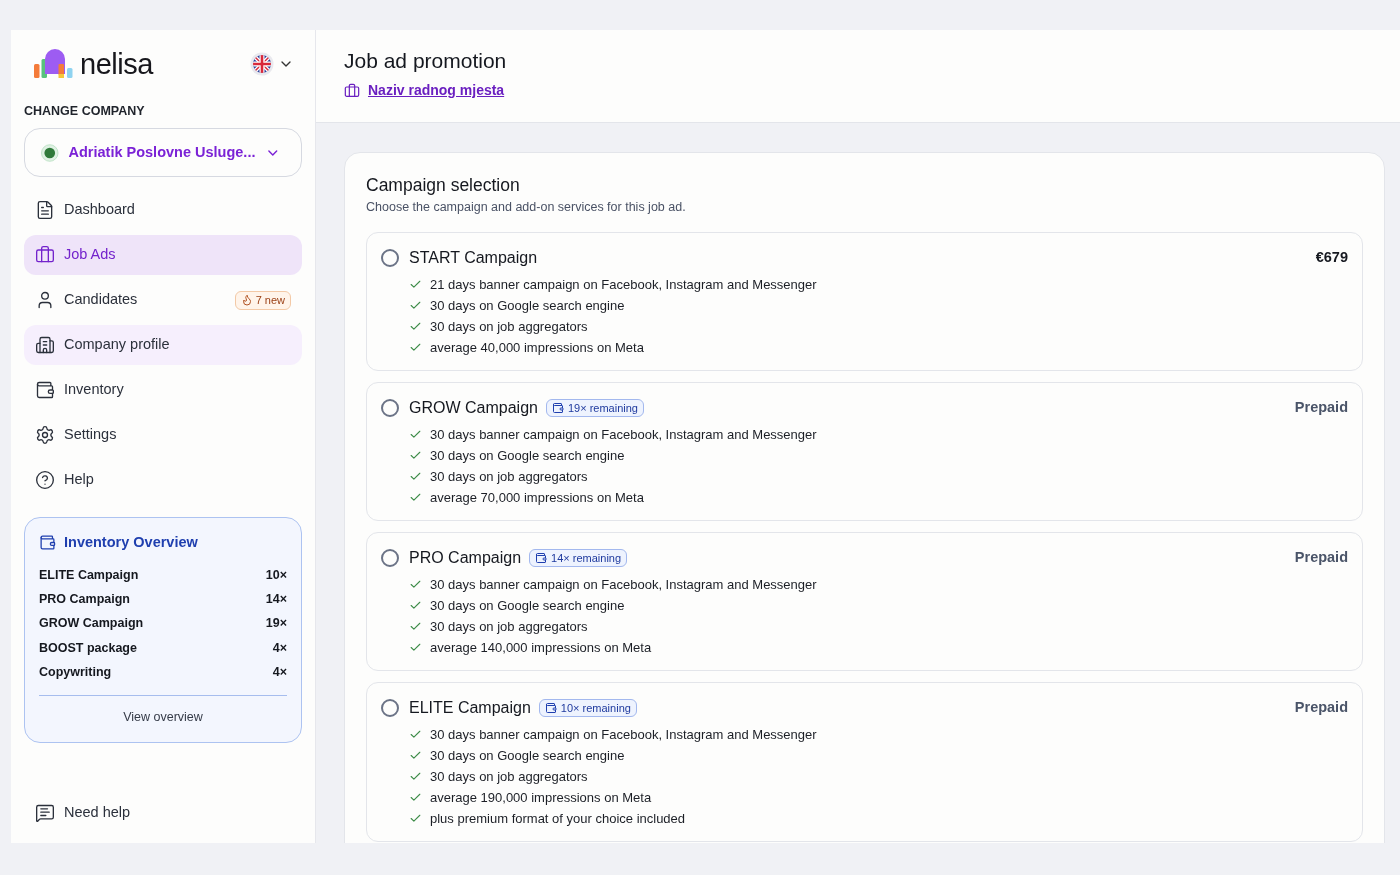 This screenshot has height=875, width=1400. I want to click on inventory-item-name: ELITE Campaign, so click(89, 575).